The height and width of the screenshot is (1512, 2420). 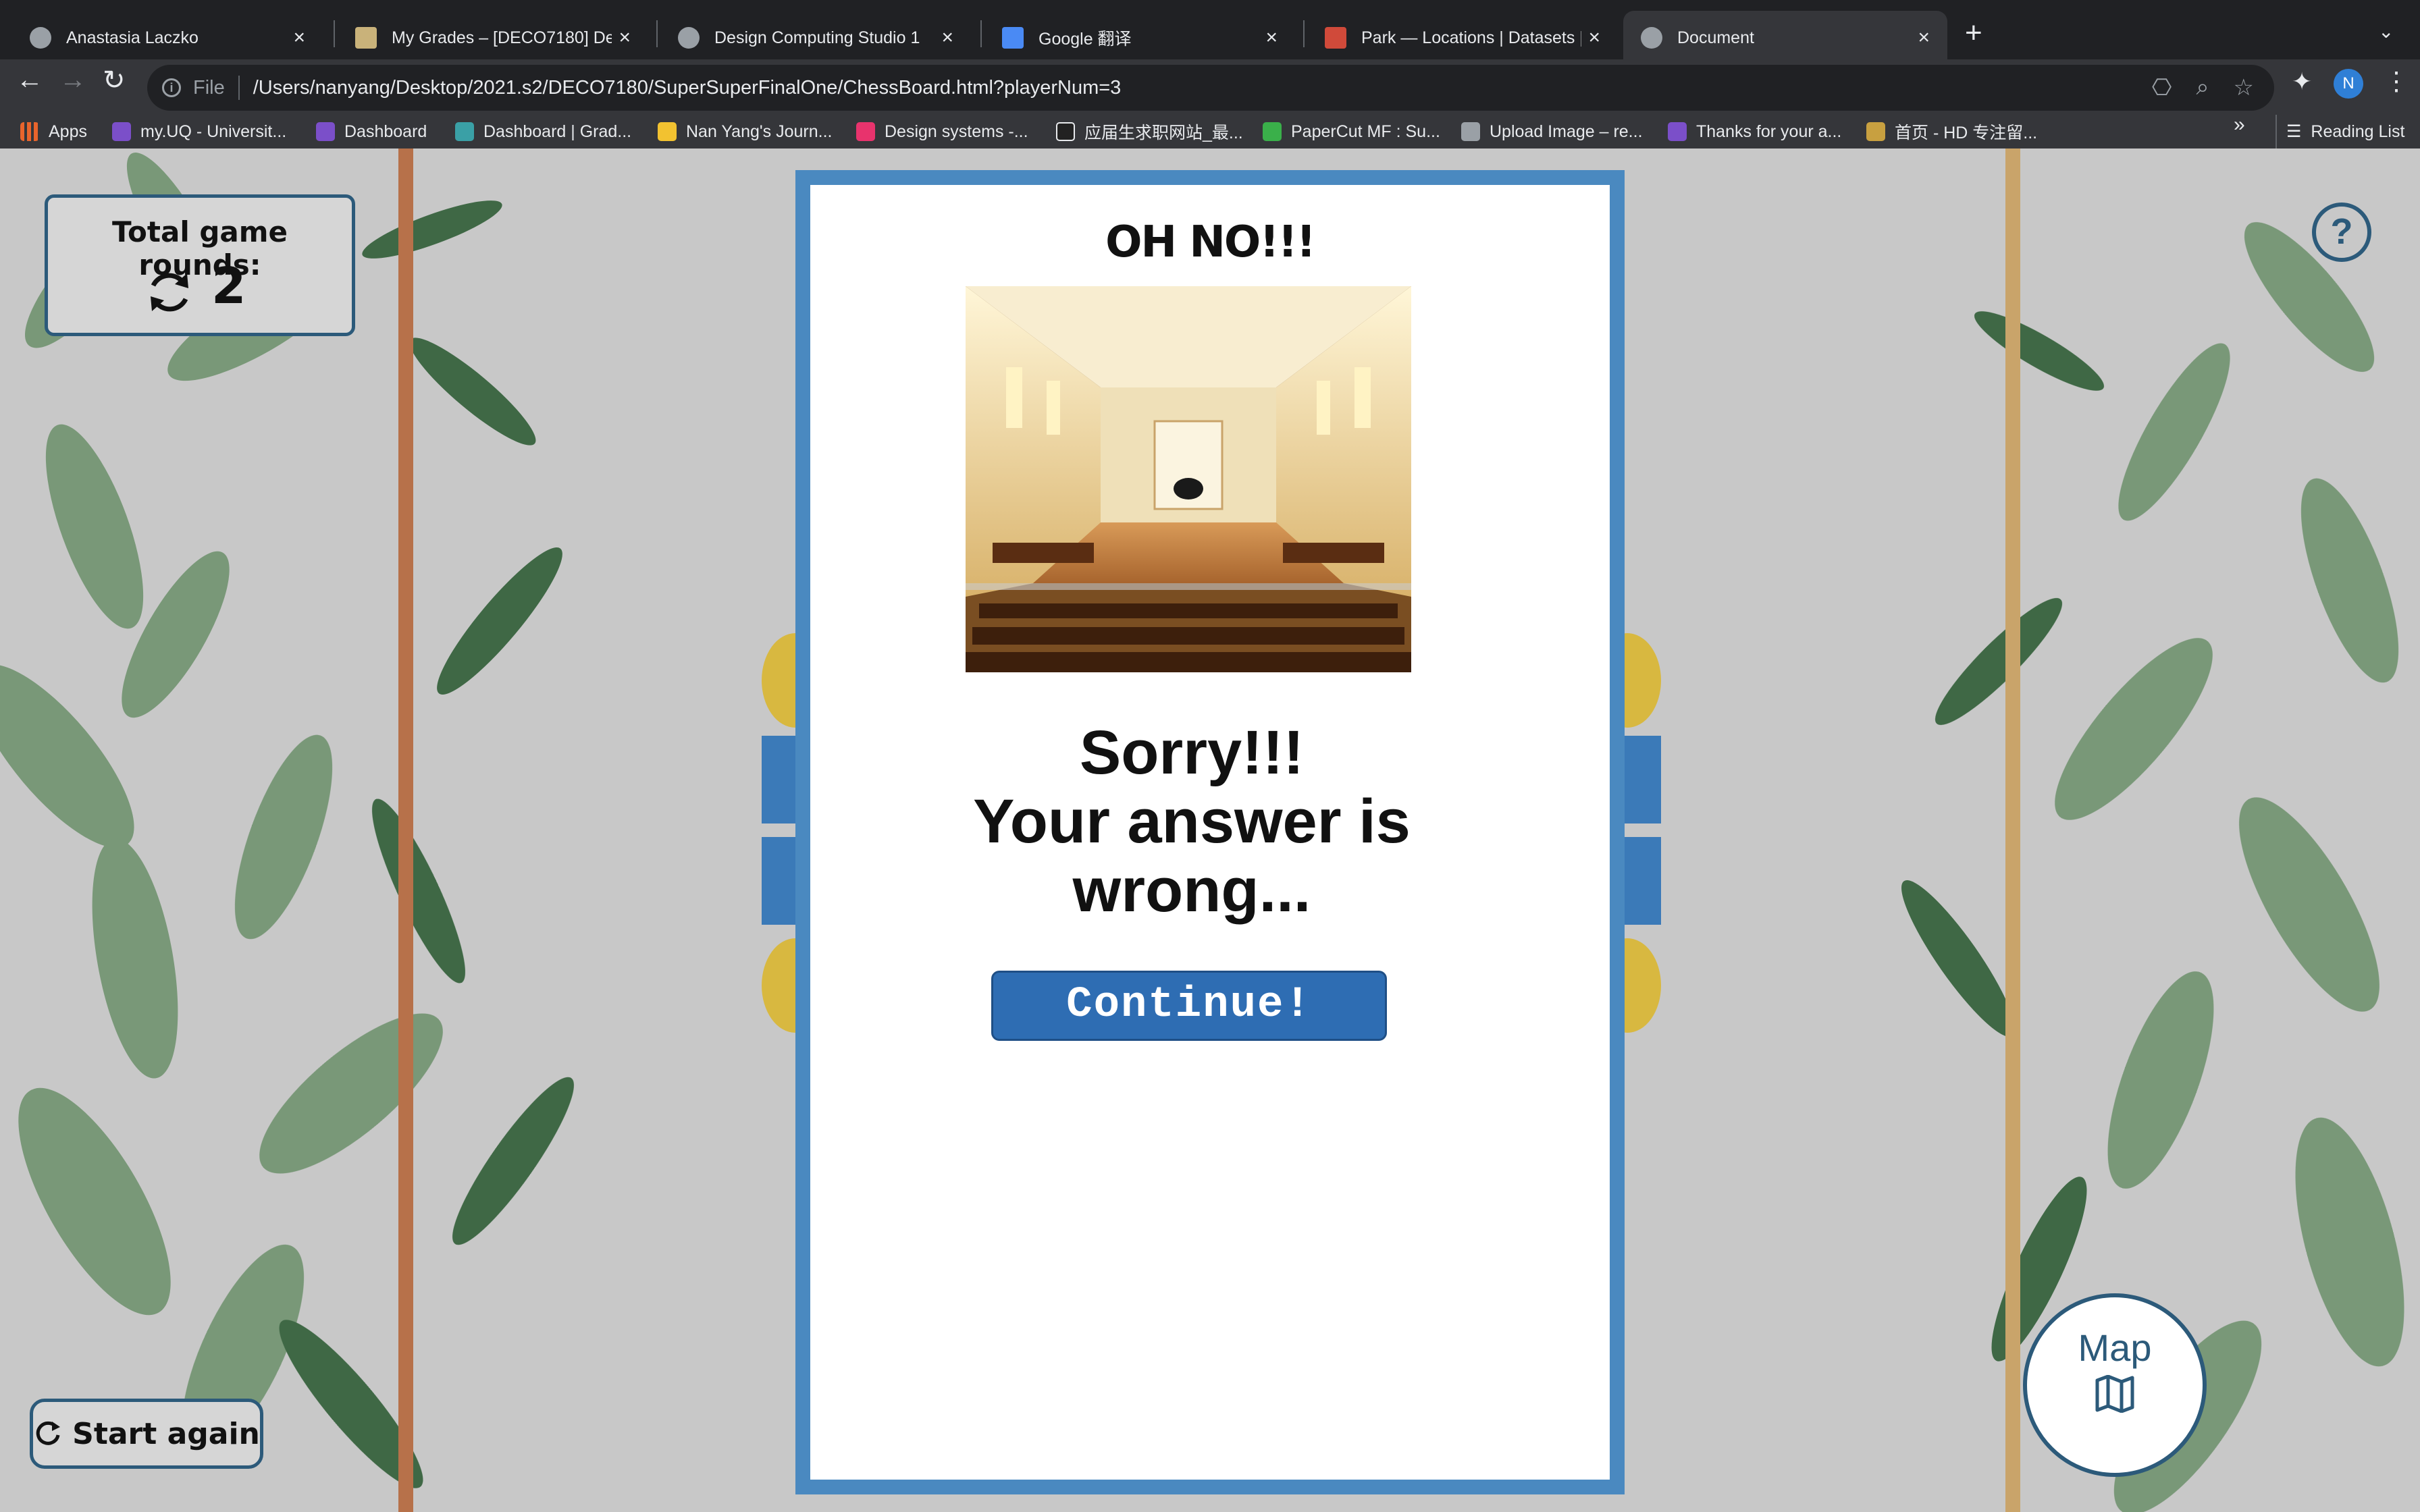 What do you see at coordinates (1210, 242) in the screenshot?
I see `modal-title: OH NO!!!` at bounding box center [1210, 242].